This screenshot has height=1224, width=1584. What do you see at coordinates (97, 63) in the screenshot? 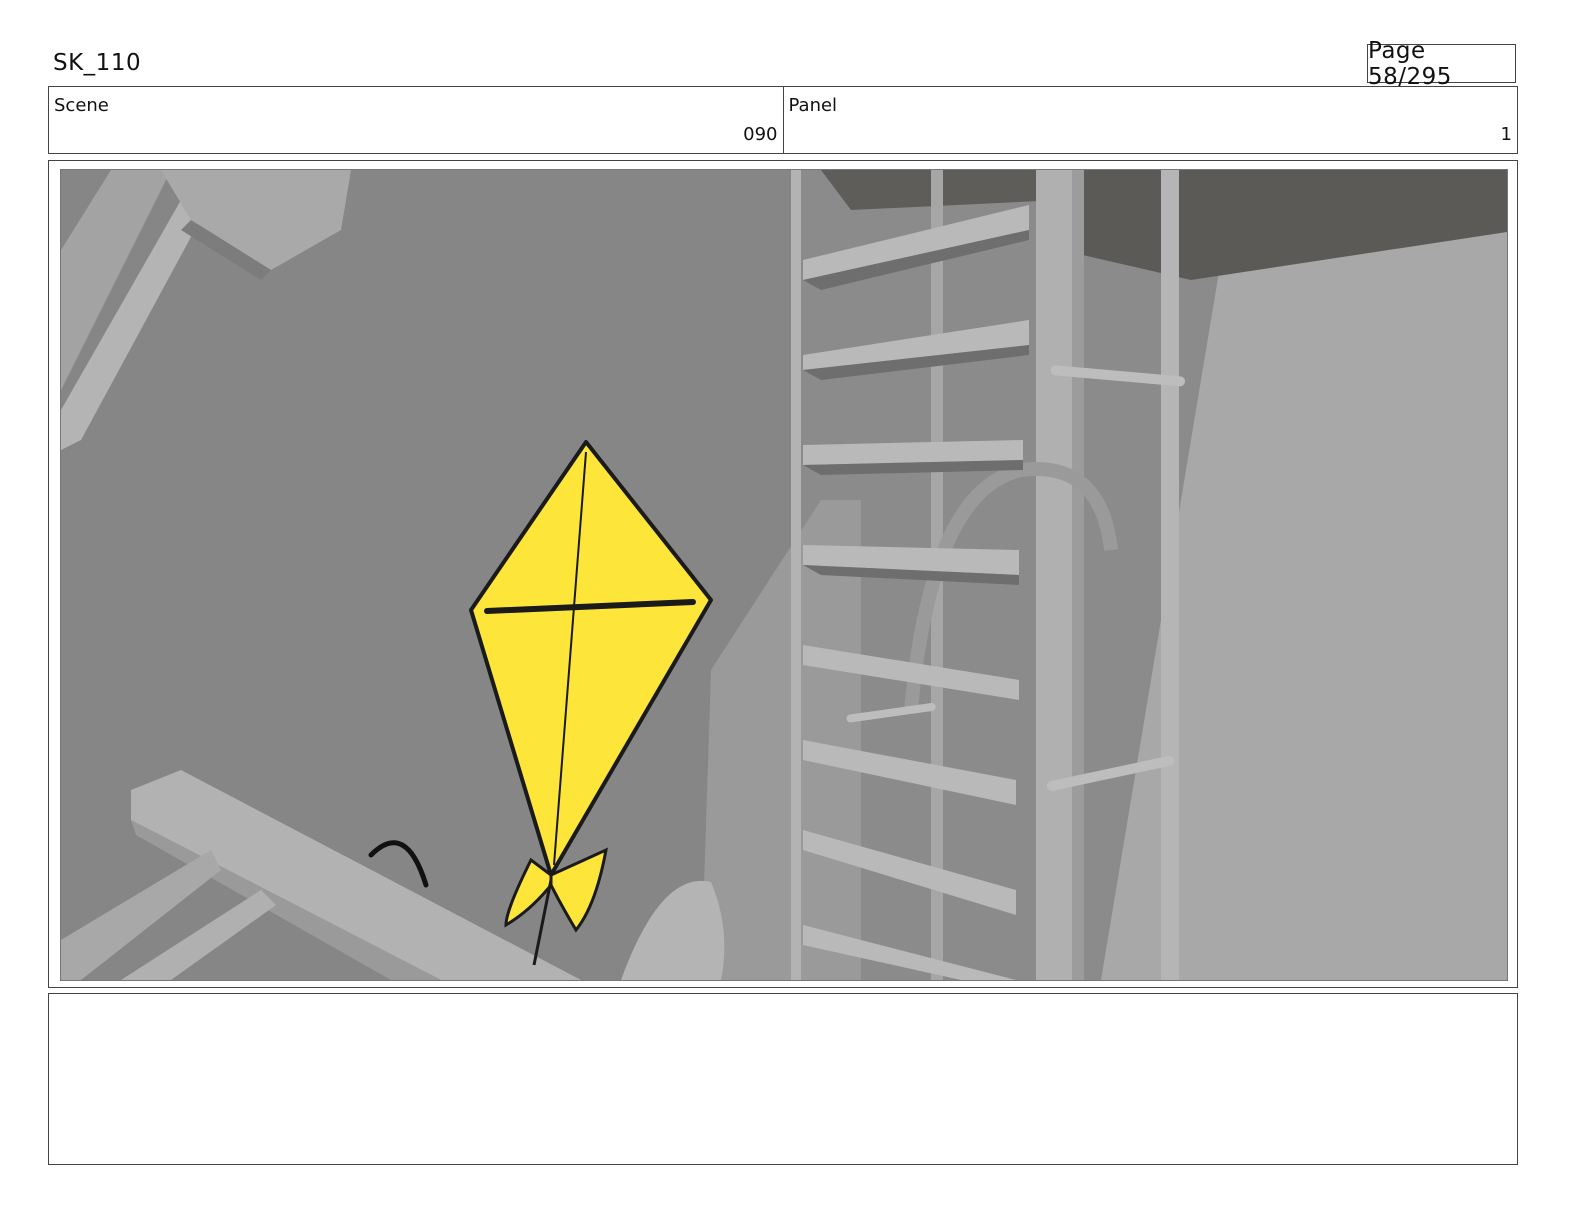
I see `storyboard-title: SK_110` at bounding box center [97, 63].